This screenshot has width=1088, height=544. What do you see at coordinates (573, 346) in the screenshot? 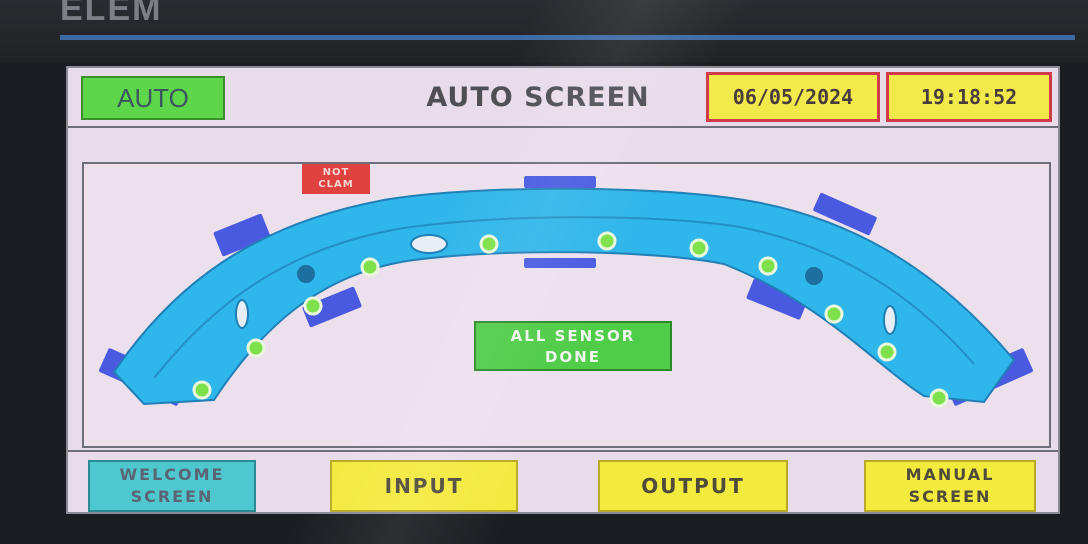
I see `sensor-status-indicator: ALL SENSOR DONE` at bounding box center [573, 346].